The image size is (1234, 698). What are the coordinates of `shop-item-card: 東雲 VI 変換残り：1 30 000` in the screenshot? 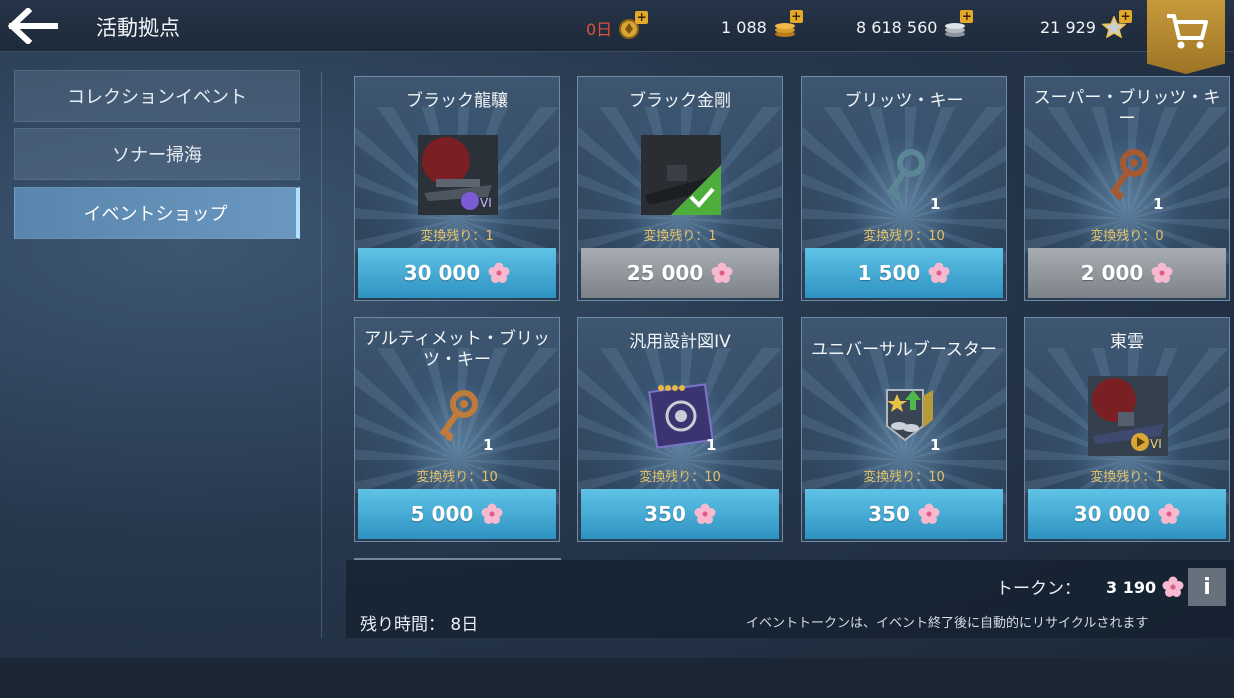 It's located at (1127, 429).